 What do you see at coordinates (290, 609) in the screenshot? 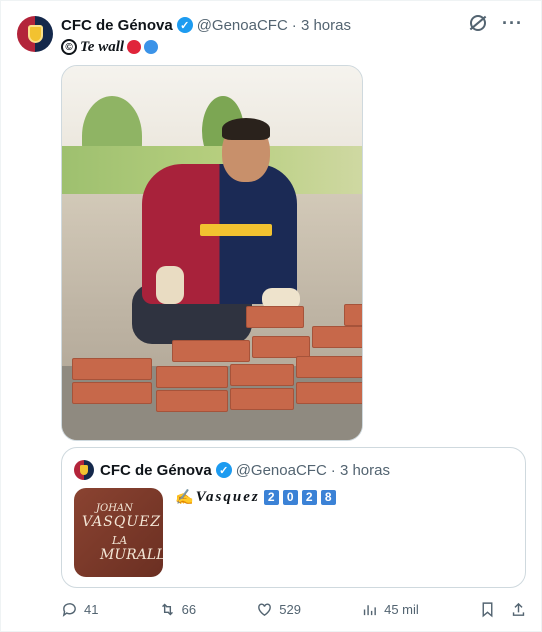
I see `like-count: 529` at bounding box center [290, 609].